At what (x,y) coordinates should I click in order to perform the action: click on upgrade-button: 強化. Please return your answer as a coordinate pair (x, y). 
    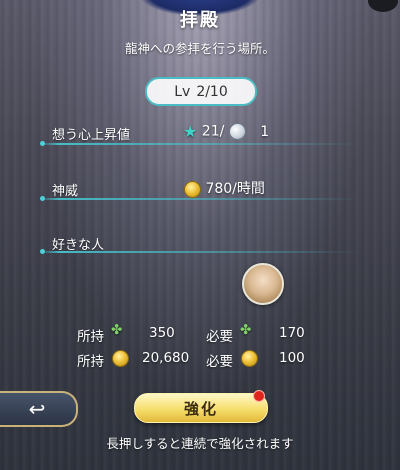
    Looking at the image, I should click on (201, 406).